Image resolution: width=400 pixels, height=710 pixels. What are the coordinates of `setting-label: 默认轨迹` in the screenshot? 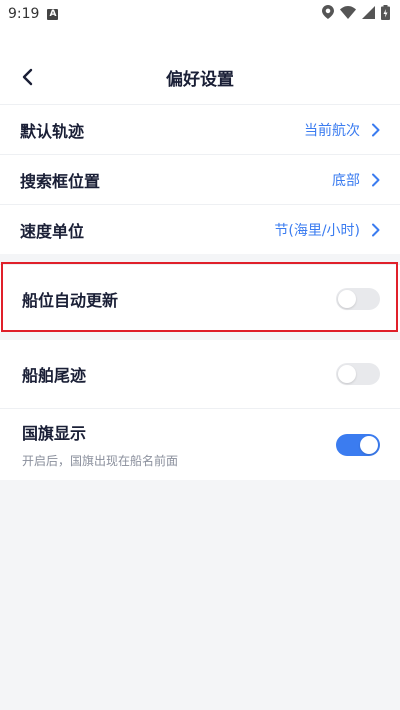 It's located at (52, 131).